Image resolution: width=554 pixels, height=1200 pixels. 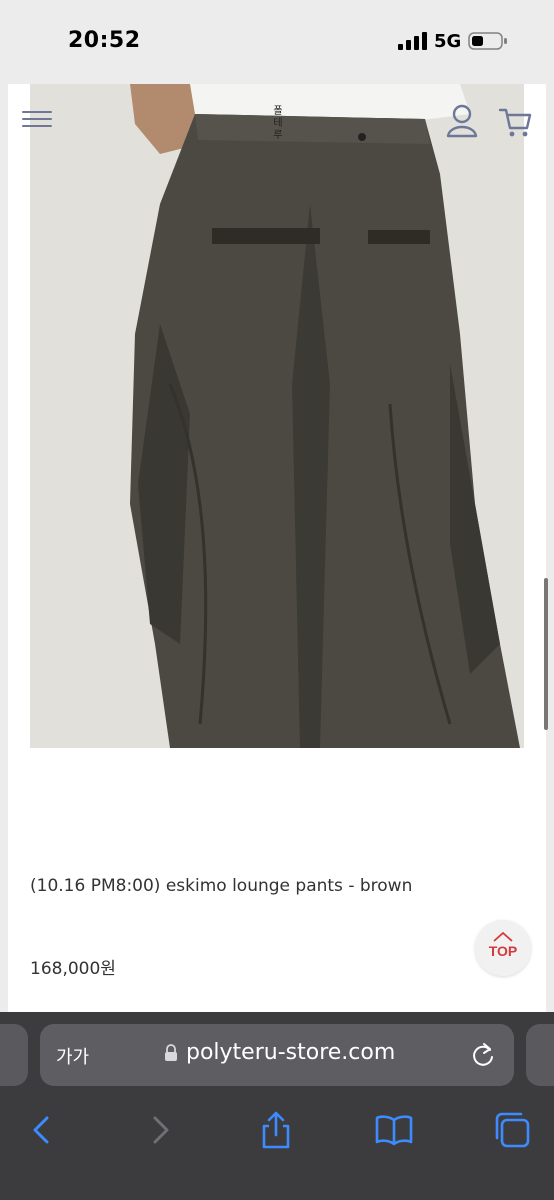 I want to click on tabs-icon, so click(x=512, y=1130).